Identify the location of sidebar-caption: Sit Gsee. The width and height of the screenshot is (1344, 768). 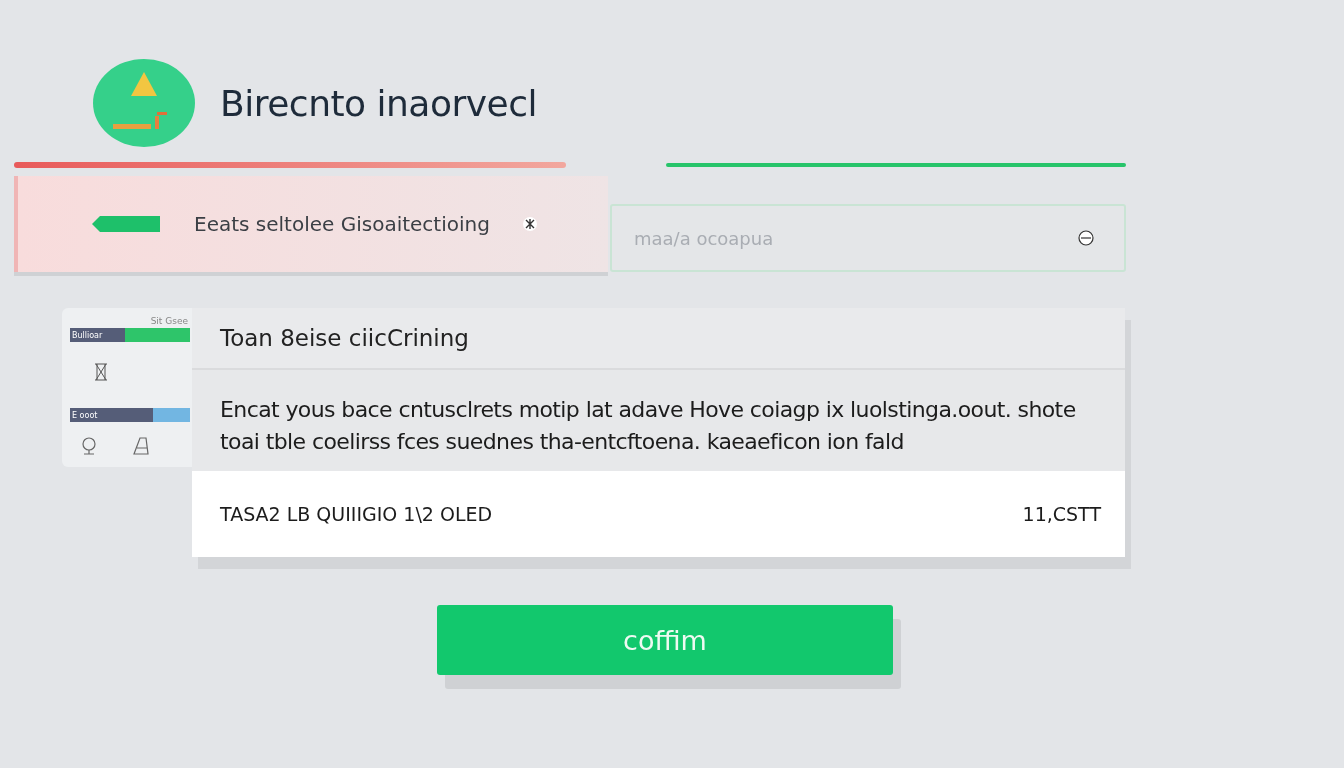
(169, 321).